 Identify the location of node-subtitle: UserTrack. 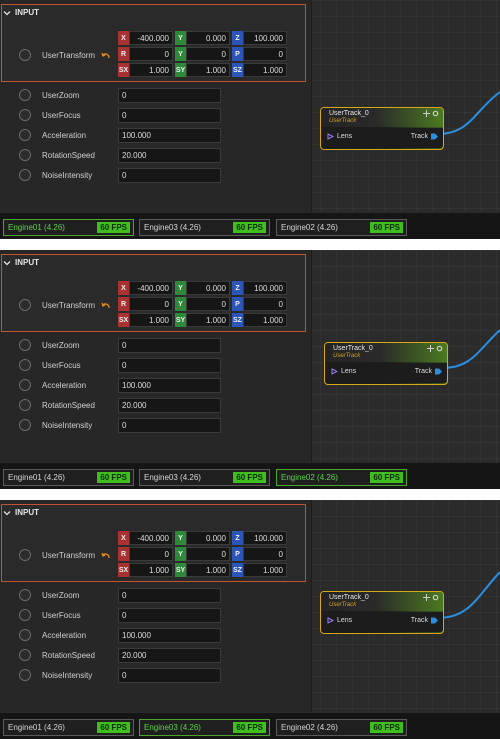
(343, 121).